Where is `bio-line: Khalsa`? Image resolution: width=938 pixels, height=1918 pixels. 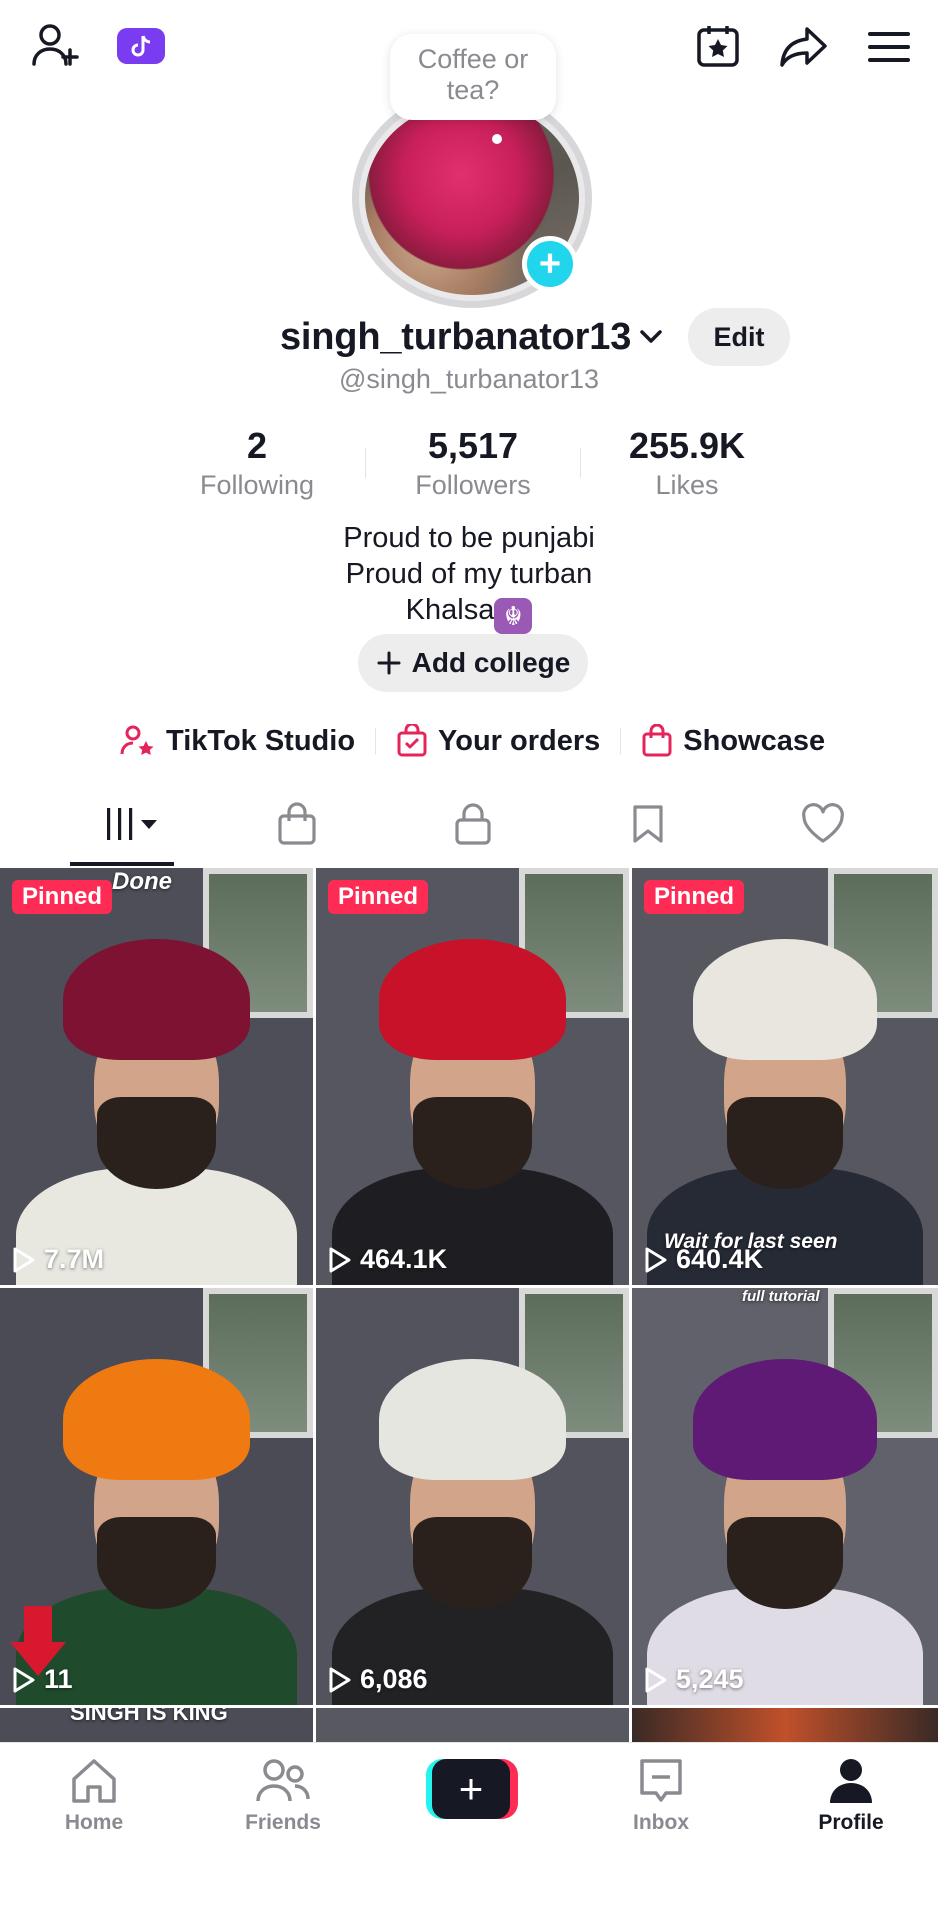
bio-line: Khalsa is located at coordinates (450, 610).